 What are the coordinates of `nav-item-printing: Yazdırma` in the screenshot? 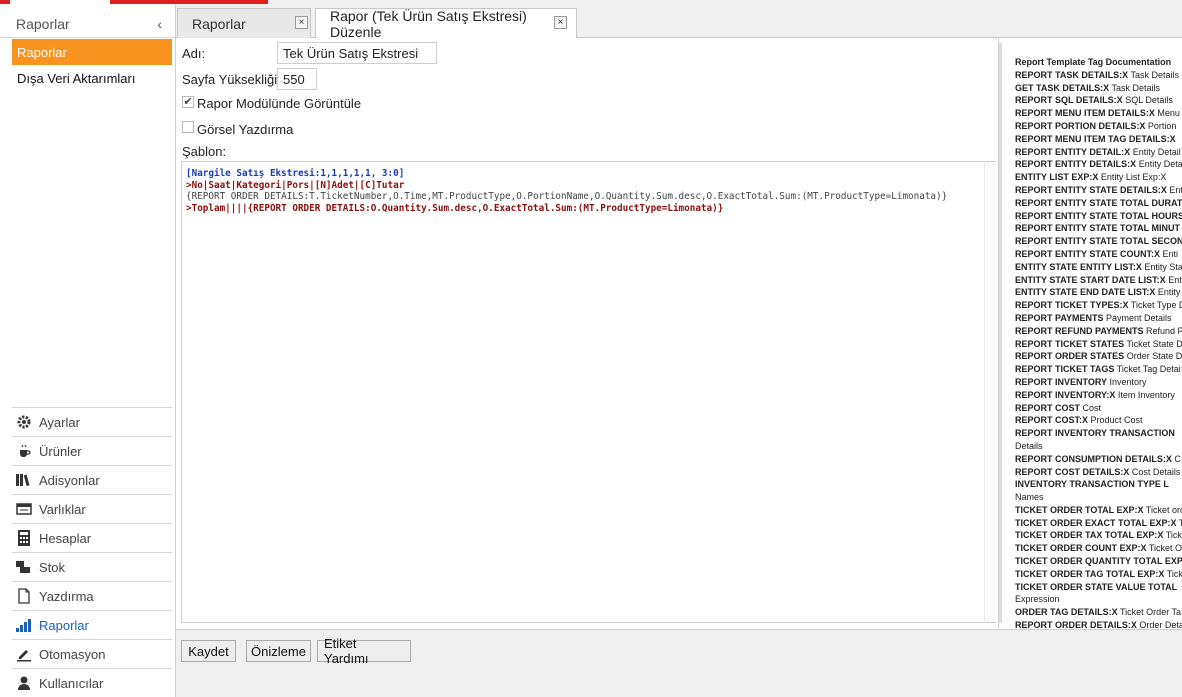 It's located at (92, 595).